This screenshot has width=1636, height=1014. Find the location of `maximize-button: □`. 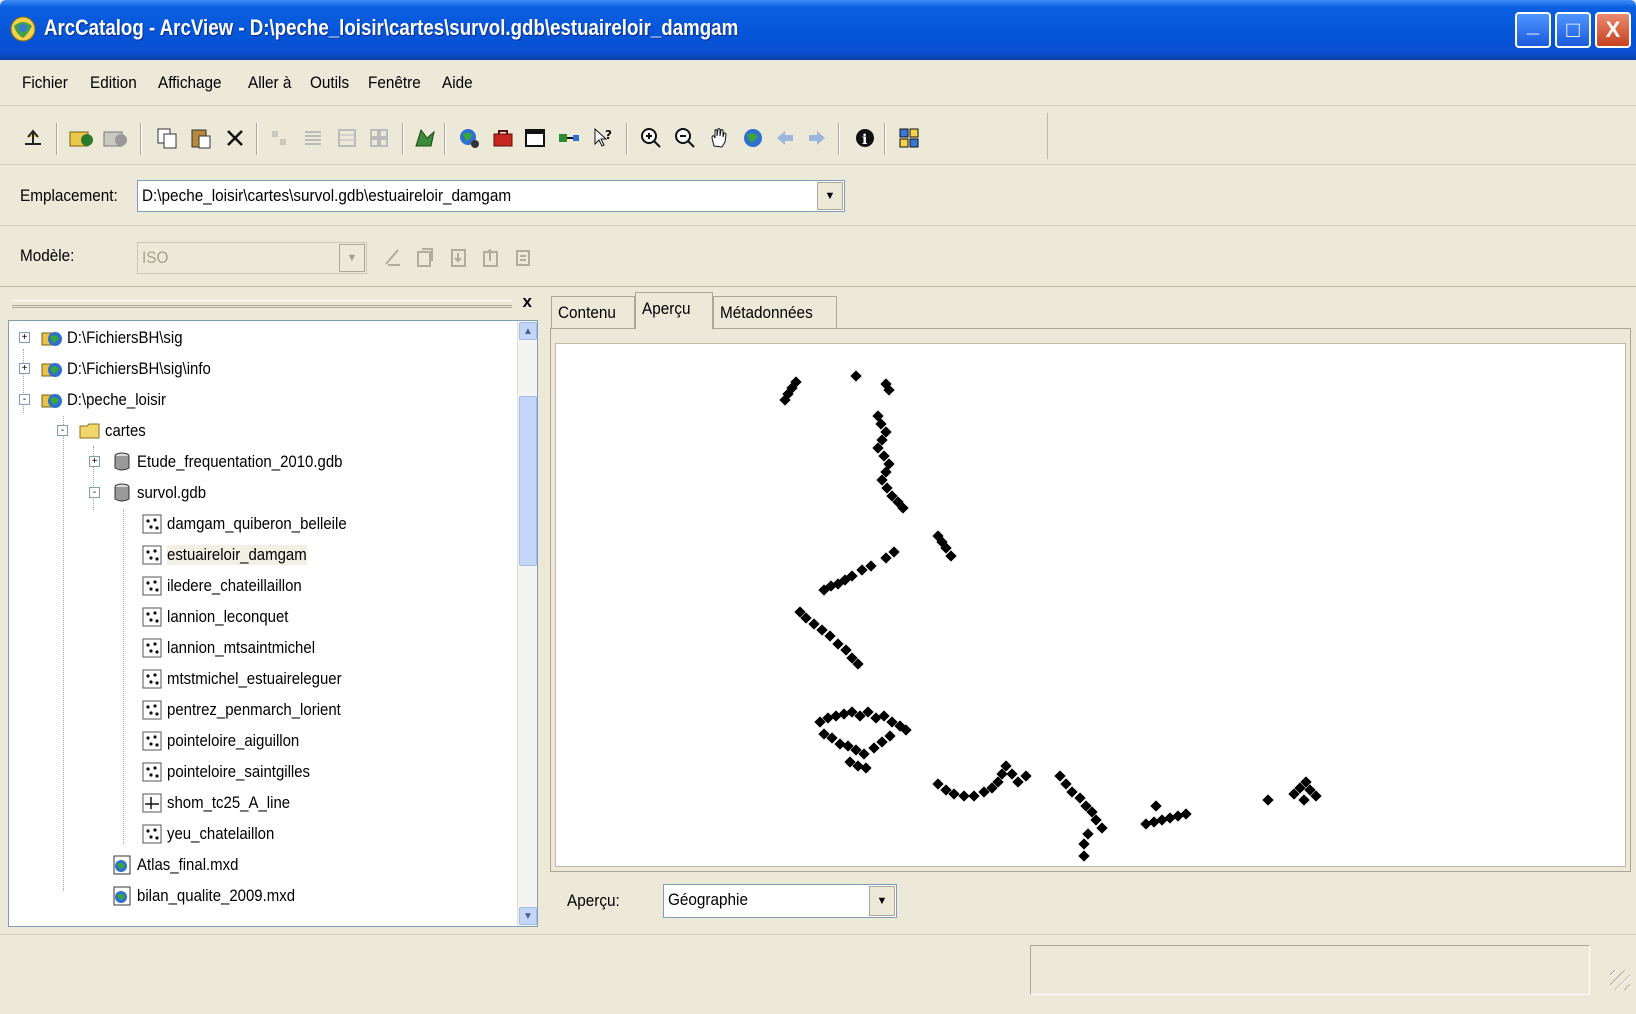

maximize-button: □ is located at coordinates (1573, 30).